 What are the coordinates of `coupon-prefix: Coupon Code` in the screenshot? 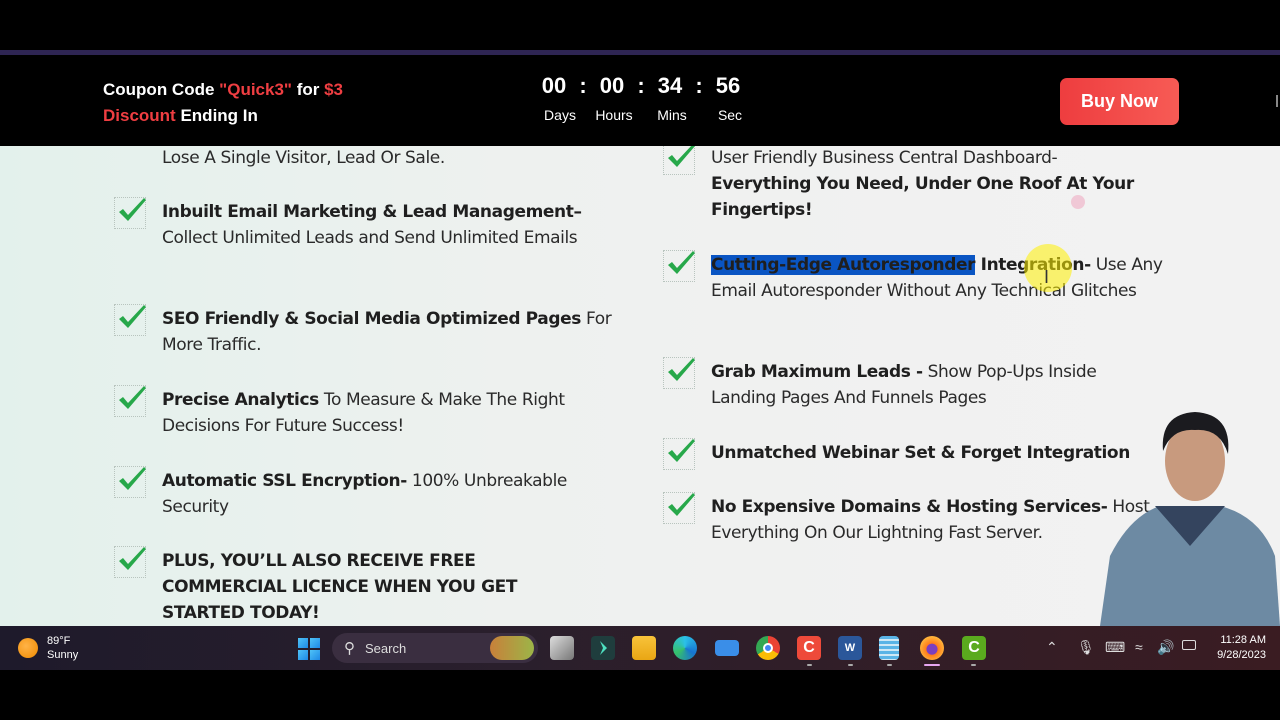 It's located at (161, 89).